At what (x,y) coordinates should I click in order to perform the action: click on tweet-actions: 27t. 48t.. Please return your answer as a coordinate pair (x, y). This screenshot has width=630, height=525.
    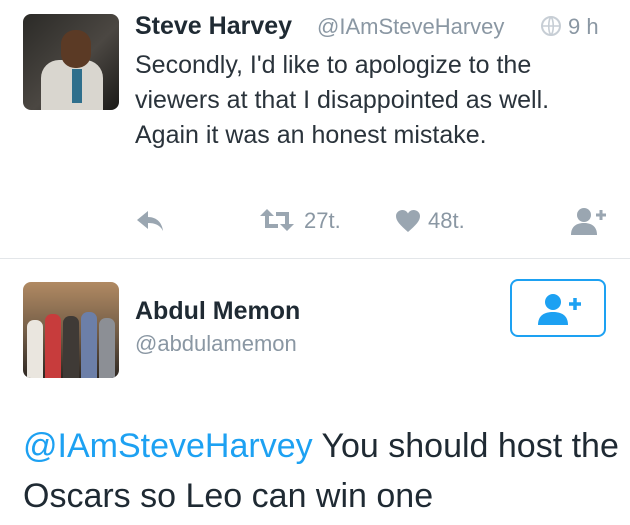
    Looking at the image, I should click on (315, 222).